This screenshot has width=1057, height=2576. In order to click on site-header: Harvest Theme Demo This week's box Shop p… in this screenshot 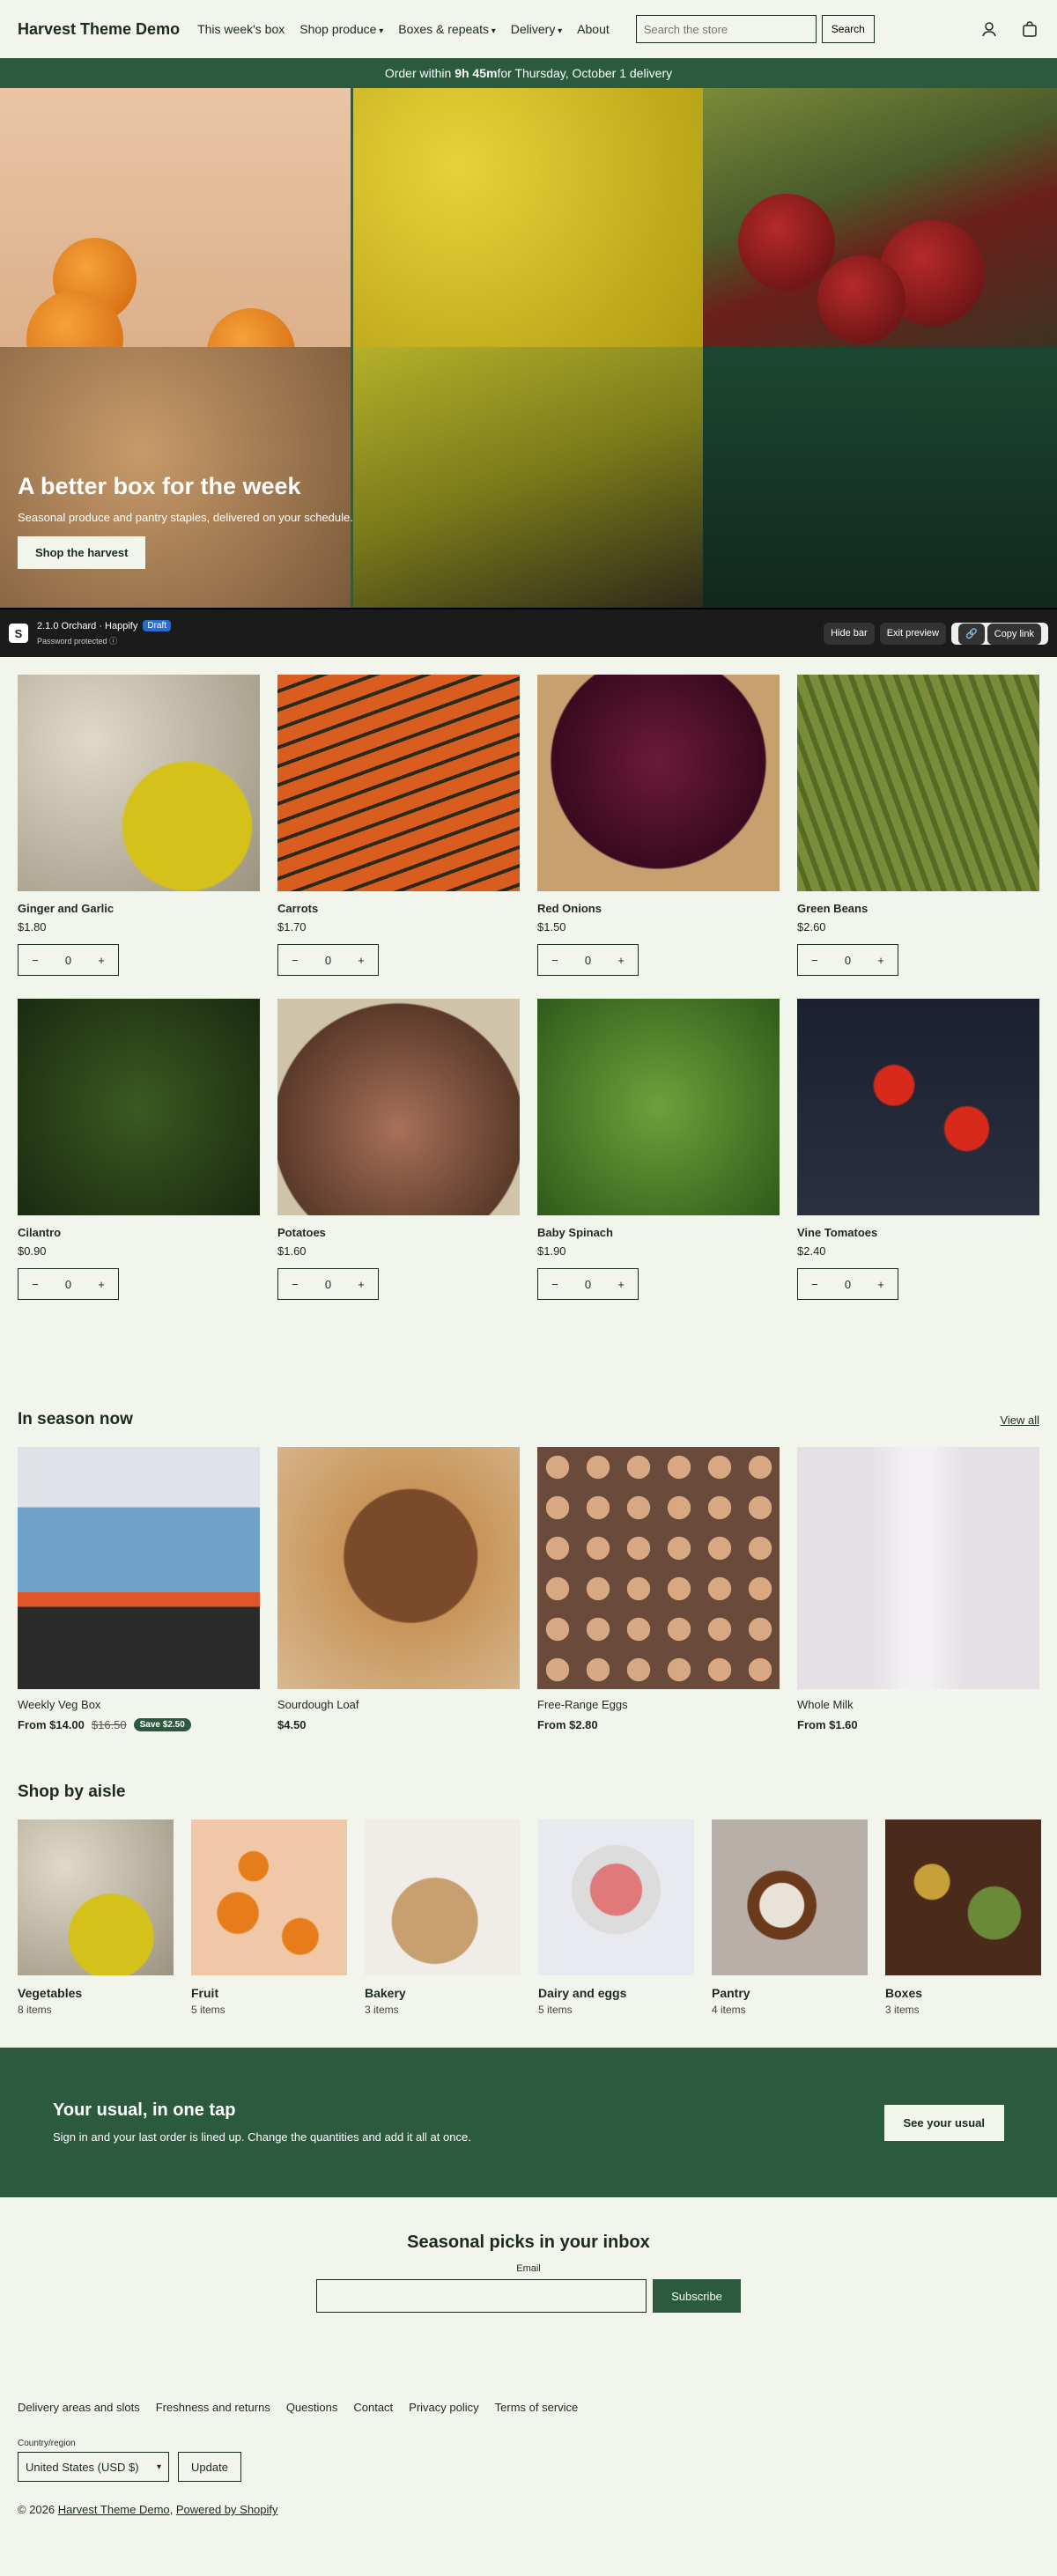, I will do `click(528, 29)`.